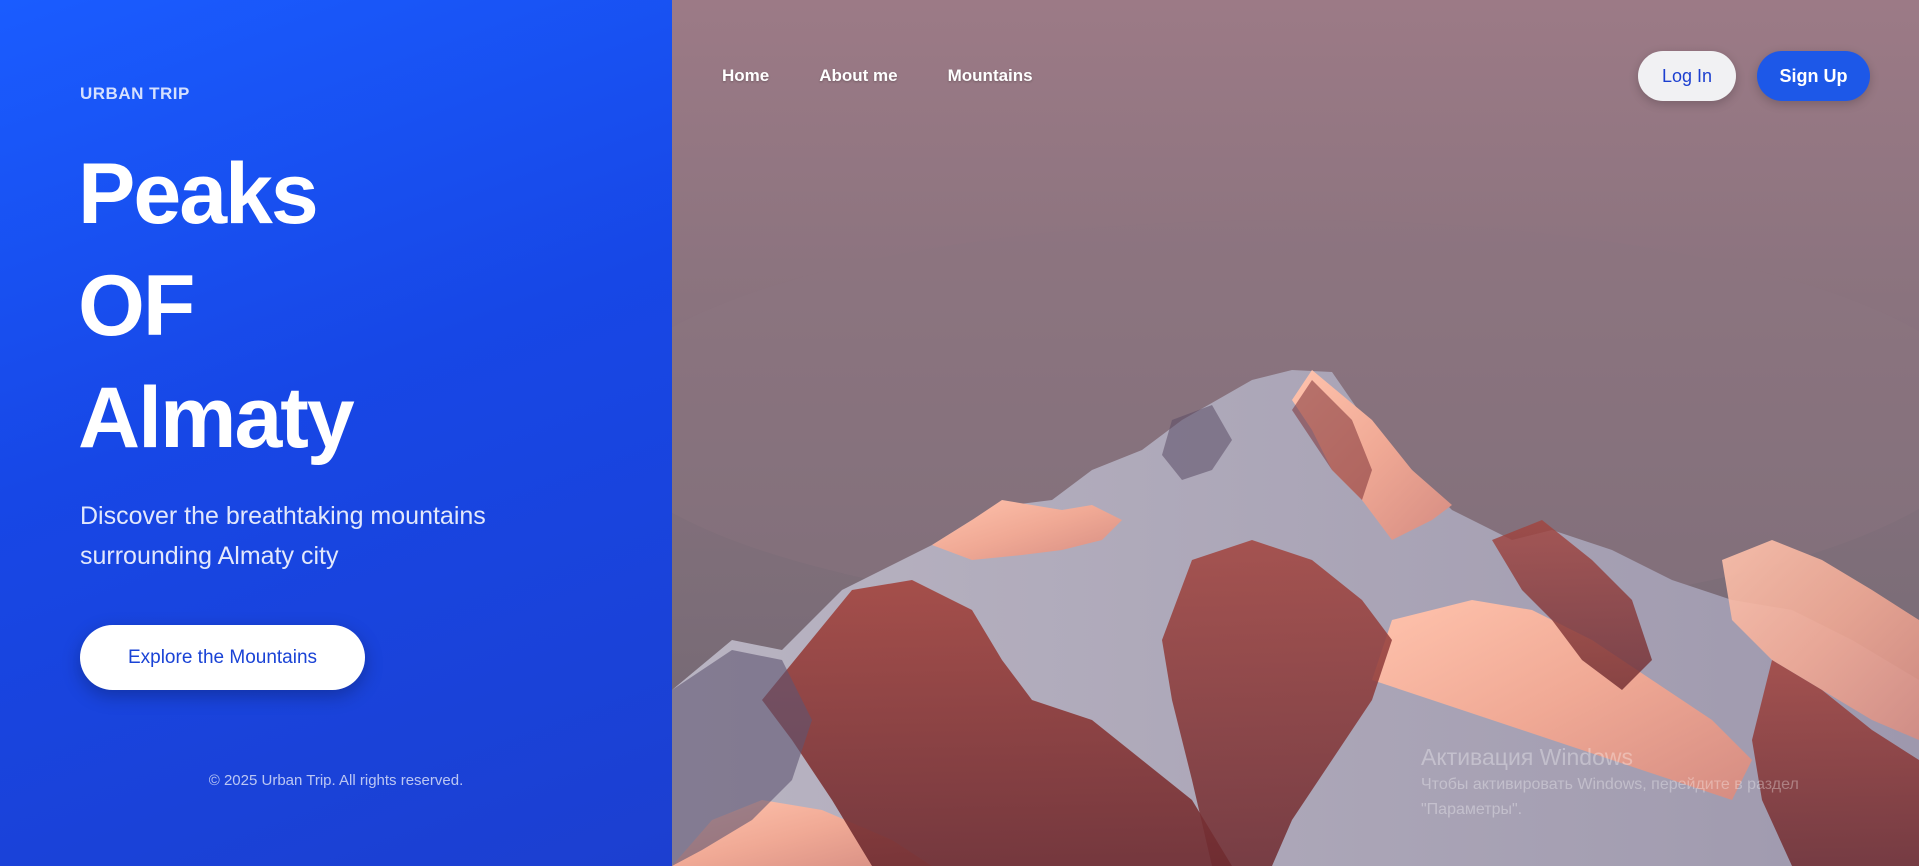  I want to click on watermark-title: Активация Windows, so click(1527, 757).